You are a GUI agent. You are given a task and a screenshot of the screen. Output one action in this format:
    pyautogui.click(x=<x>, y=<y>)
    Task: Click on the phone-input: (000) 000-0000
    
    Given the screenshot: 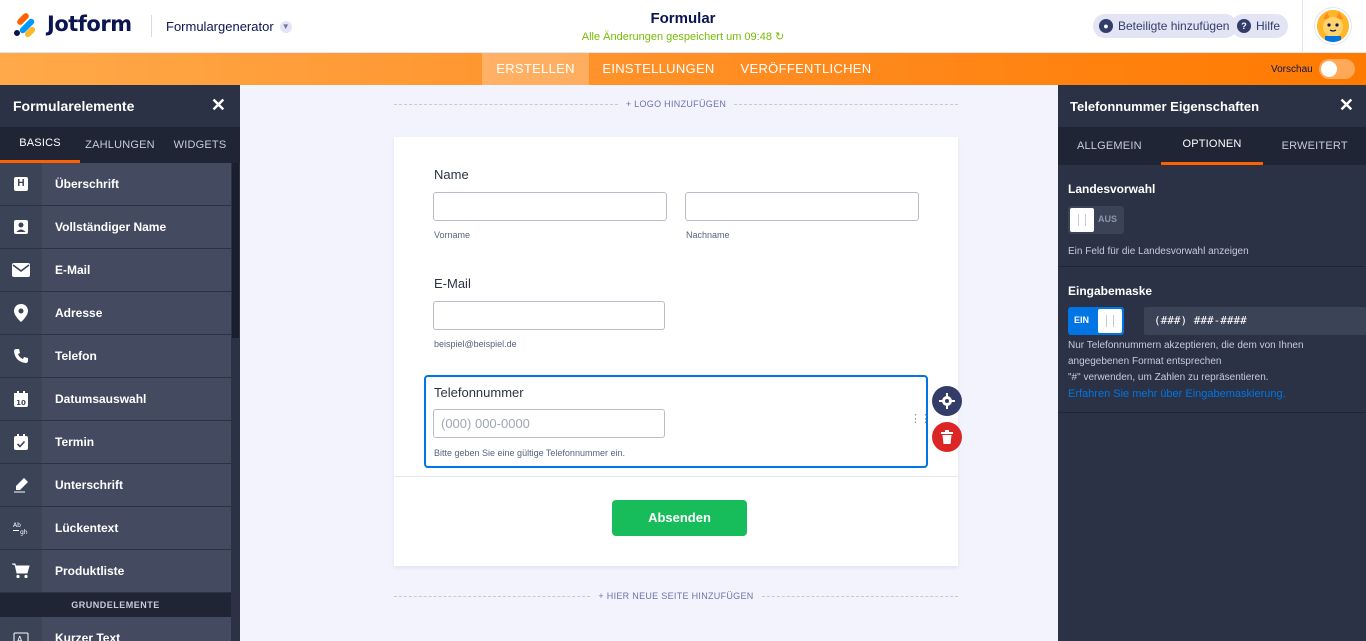 What is the action you would take?
    pyautogui.click(x=549, y=423)
    